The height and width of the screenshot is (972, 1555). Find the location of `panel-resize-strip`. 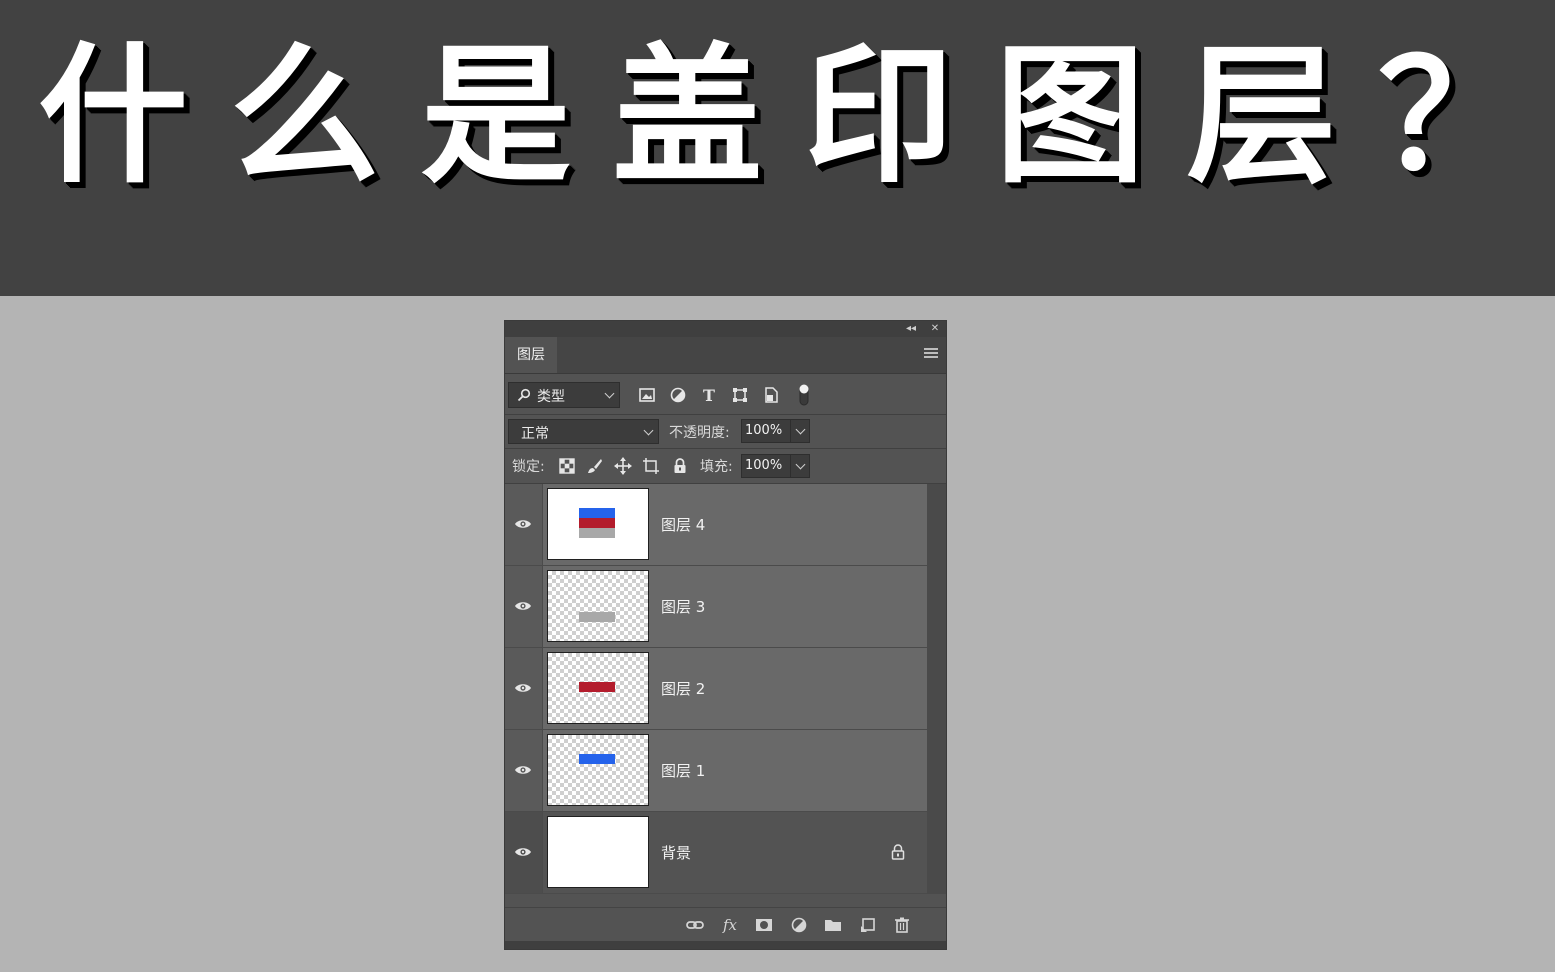

panel-resize-strip is located at coordinates (725, 945).